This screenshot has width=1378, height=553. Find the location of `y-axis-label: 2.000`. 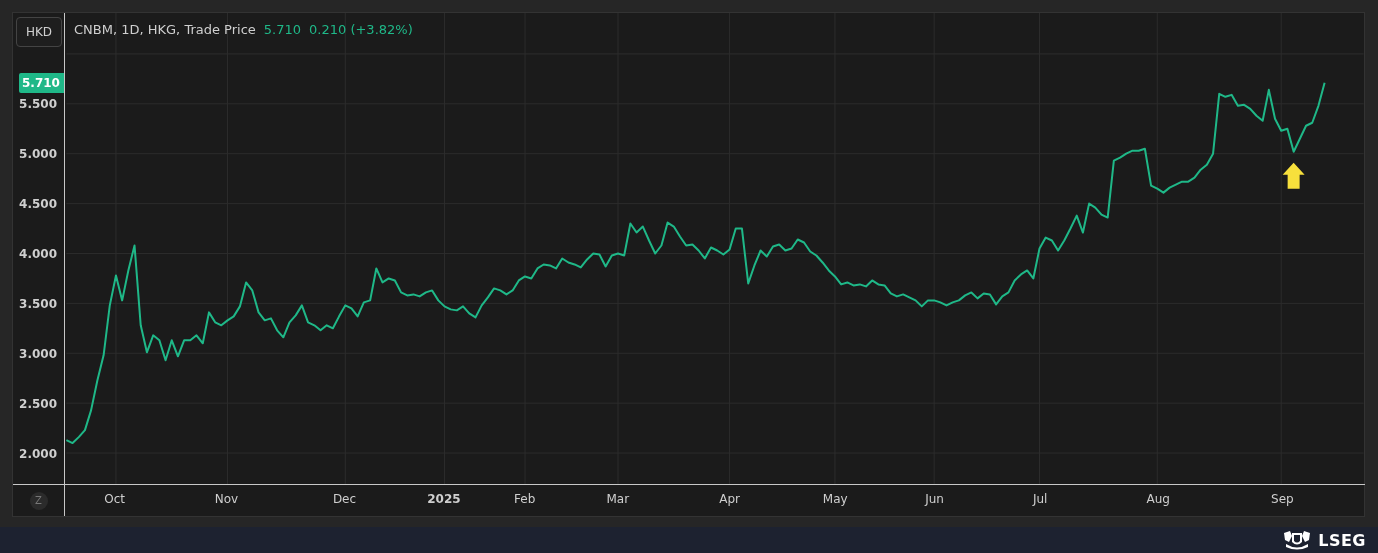

y-axis-label: 2.000 is located at coordinates (38, 454).